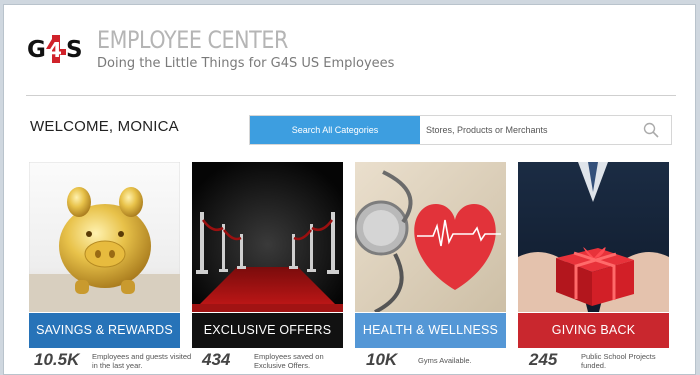  I want to click on red-carpet-image, so click(267, 237).